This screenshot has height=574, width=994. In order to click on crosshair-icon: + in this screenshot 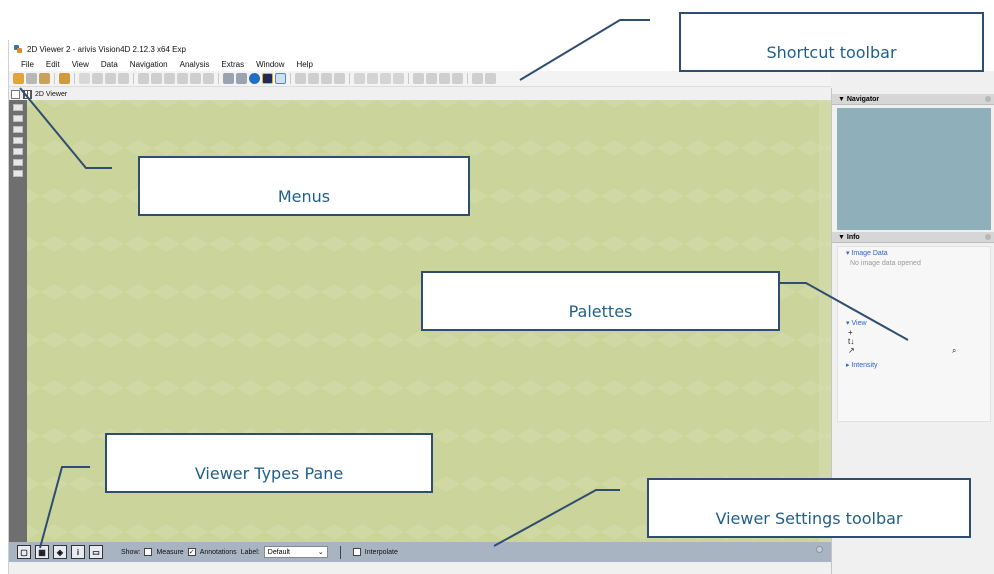, I will do `click(850, 332)`.